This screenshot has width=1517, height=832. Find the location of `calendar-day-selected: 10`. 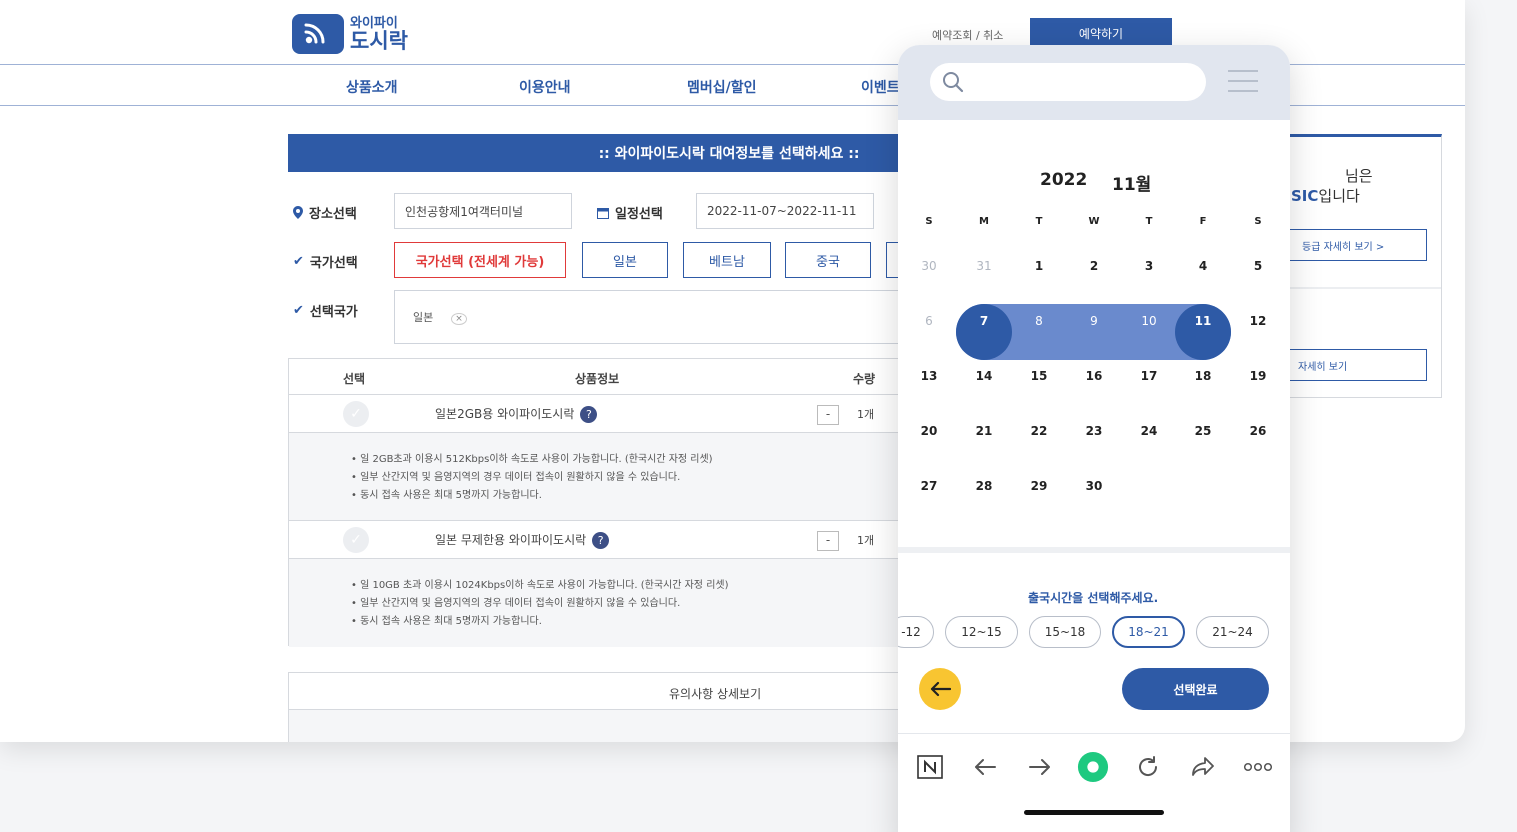

calendar-day-selected: 10 is located at coordinates (1149, 321).